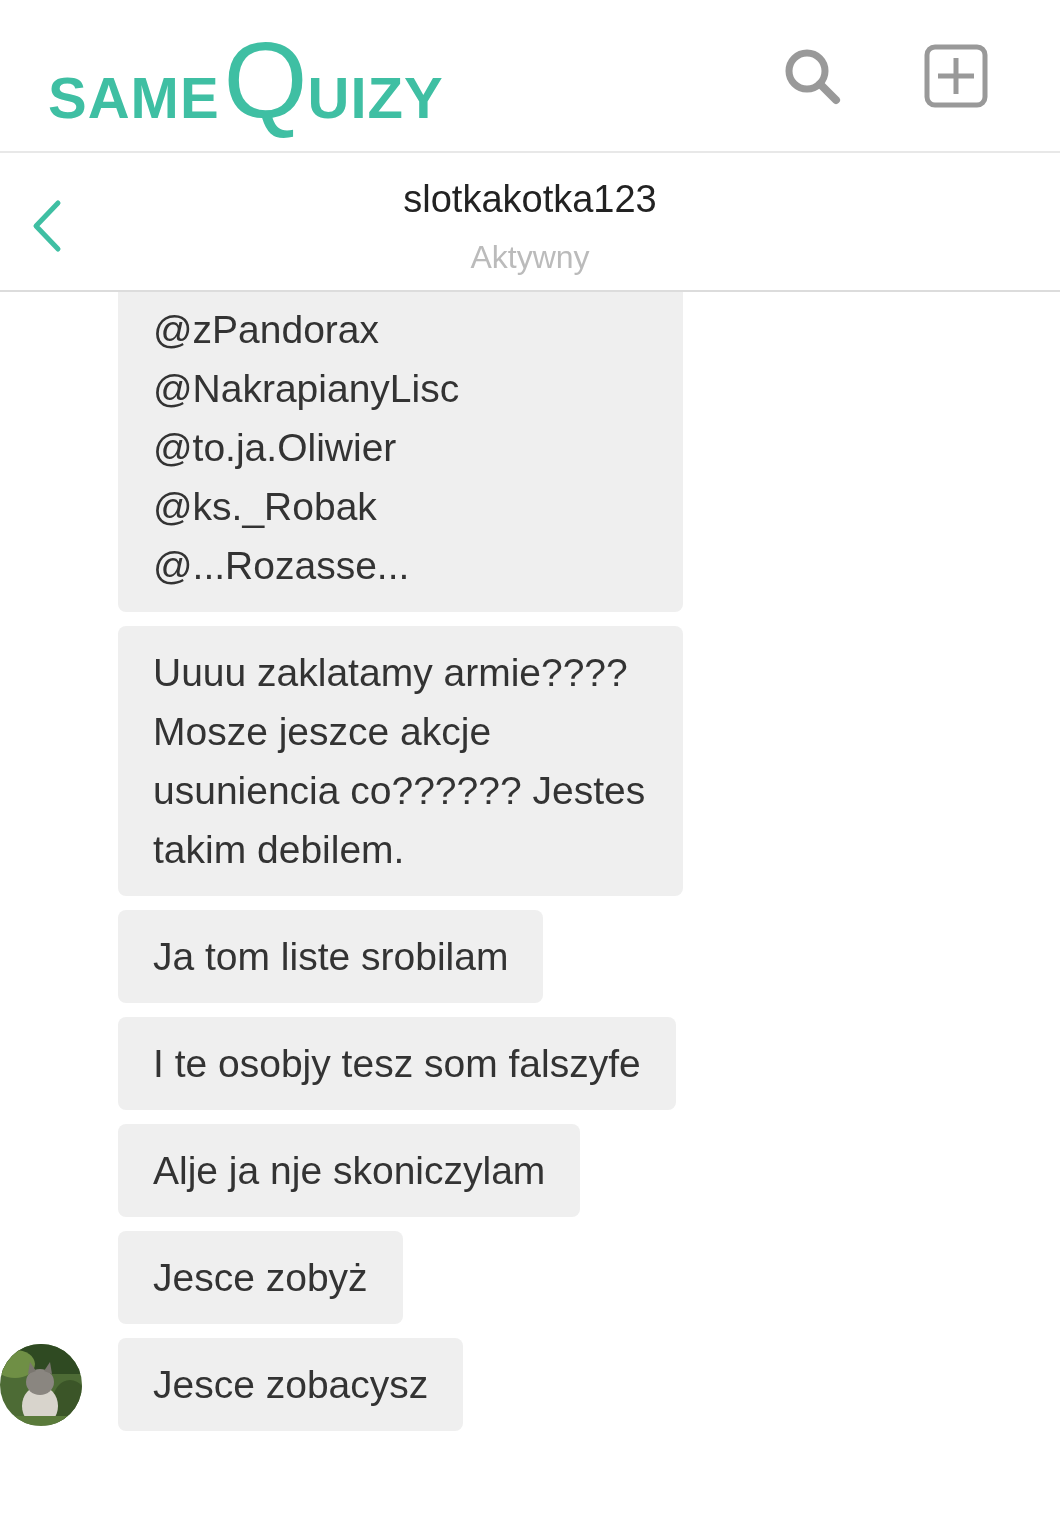 The height and width of the screenshot is (1528, 1060). I want to click on message-bubble: Jesce zobyż, so click(260, 1277).